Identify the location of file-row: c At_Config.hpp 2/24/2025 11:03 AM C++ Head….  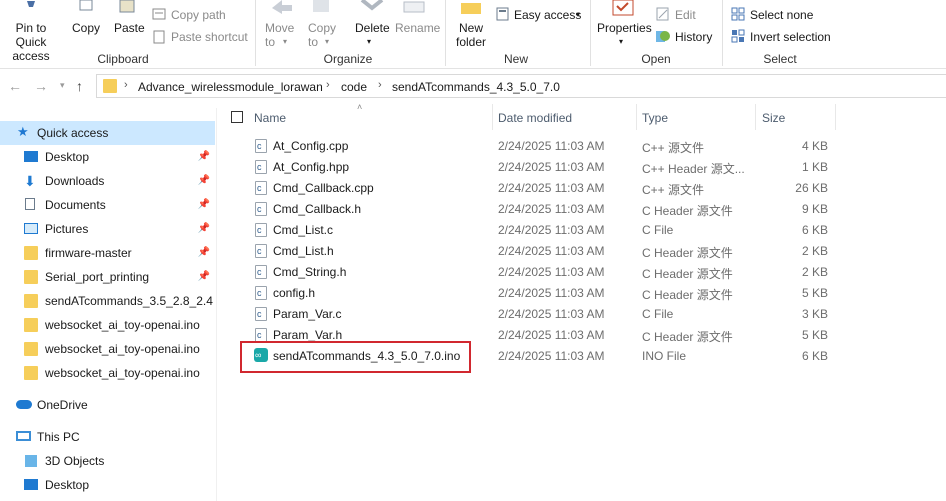
(581, 167).